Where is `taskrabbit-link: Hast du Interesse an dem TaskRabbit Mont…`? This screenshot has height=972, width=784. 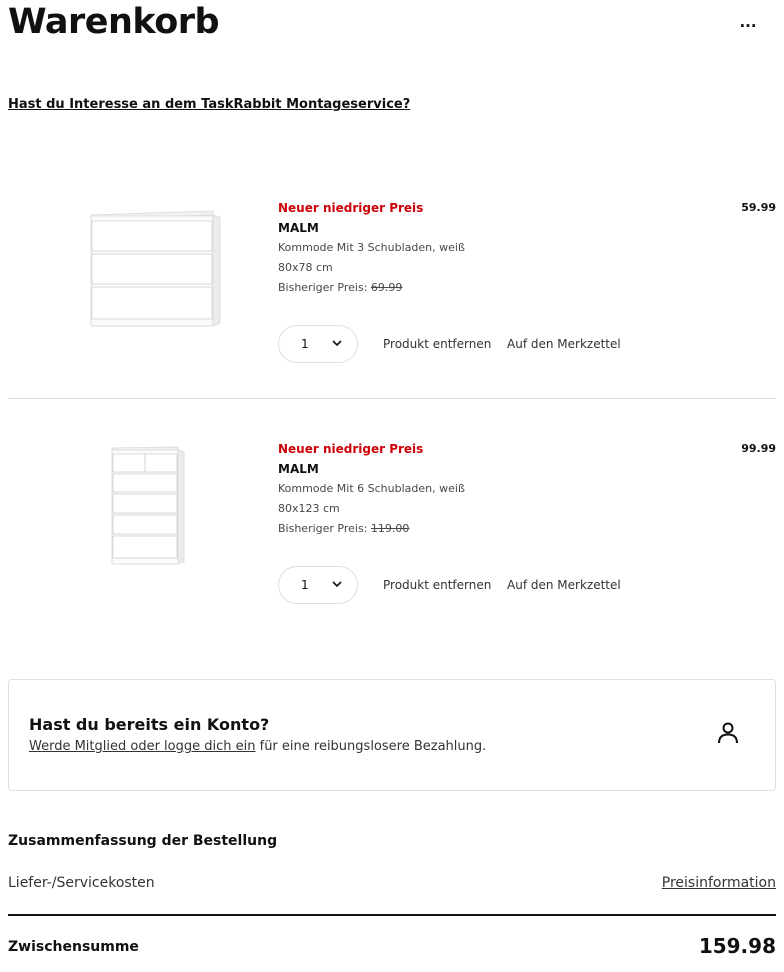 taskrabbit-link: Hast du Interesse an dem TaskRabbit Mont… is located at coordinates (209, 104).